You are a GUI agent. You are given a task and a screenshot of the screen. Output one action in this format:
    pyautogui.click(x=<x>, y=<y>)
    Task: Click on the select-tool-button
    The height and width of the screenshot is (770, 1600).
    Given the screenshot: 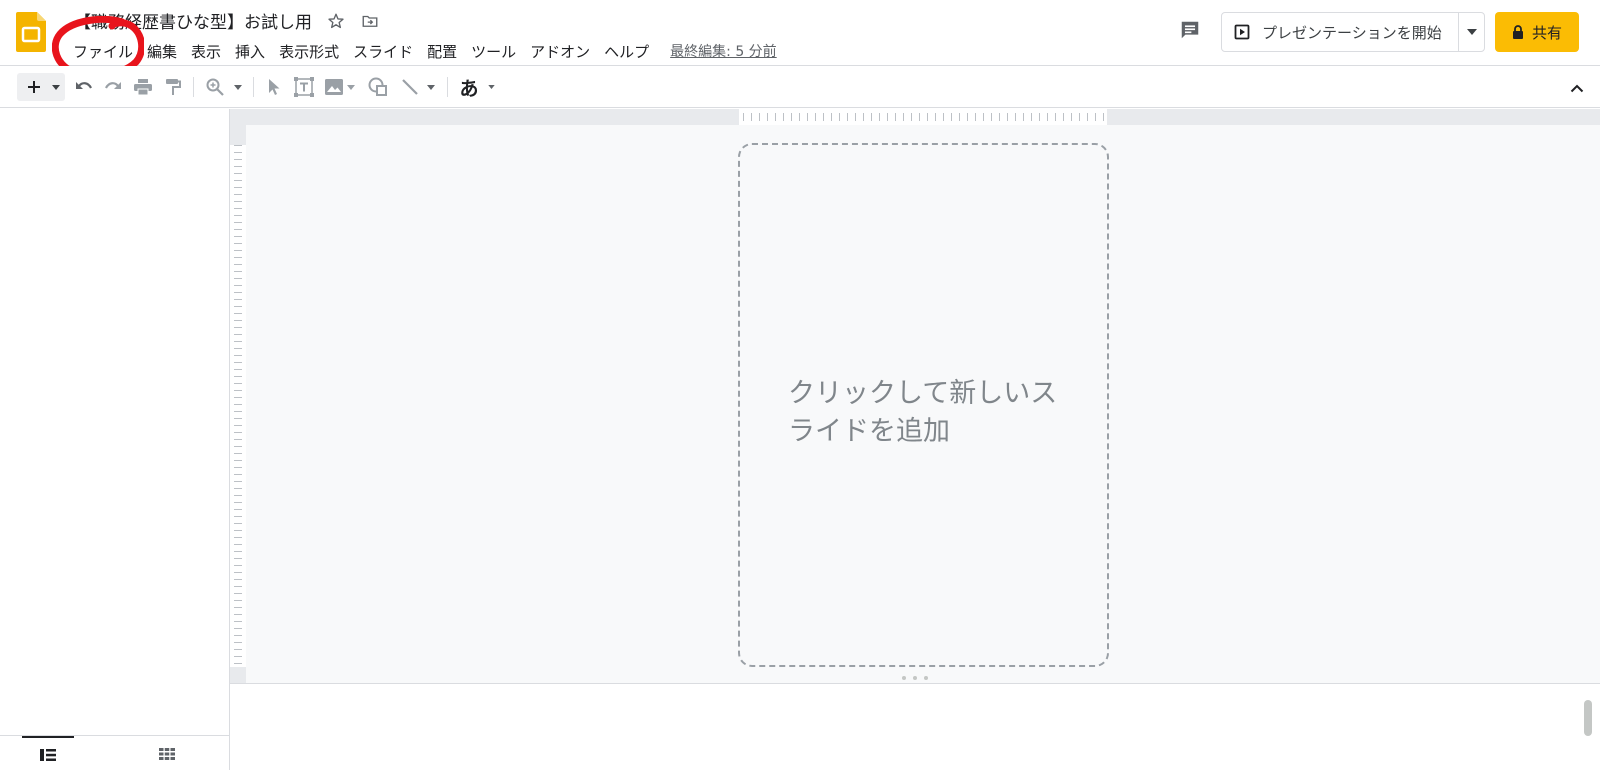 What is the action you would take?
    pyautogui.click(x=274, y=87)
    